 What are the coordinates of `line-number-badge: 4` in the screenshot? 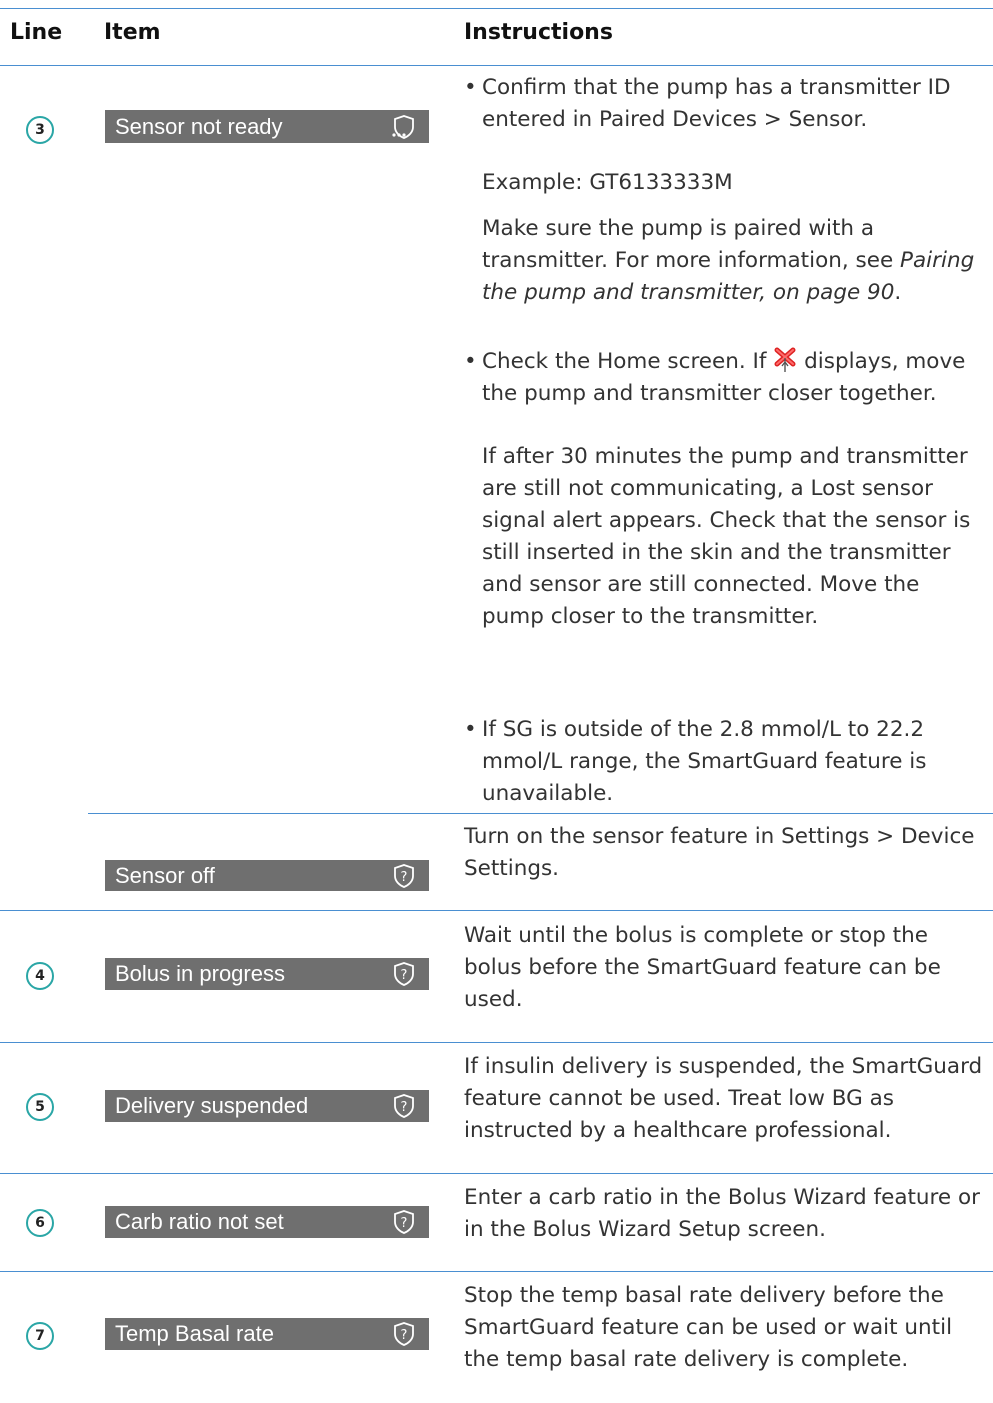 It's located at (40, 976).